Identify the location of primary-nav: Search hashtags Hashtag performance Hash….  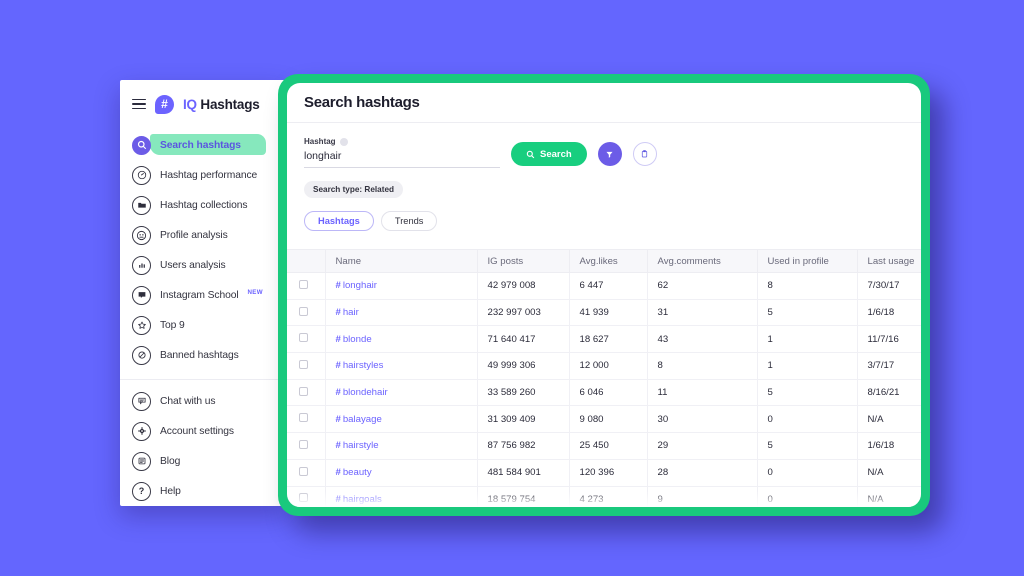
(203, 312).